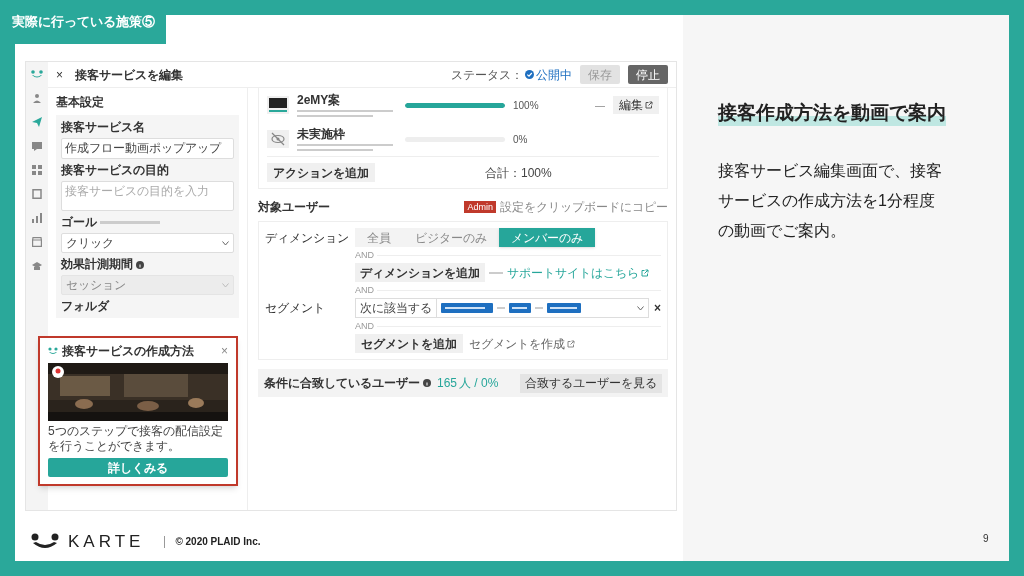 This screenshot has width=1024, height=576. What do you see at coordinates (37, 170) in the screenshot?
I see `grid-icon` at bounding box center [37, 170].